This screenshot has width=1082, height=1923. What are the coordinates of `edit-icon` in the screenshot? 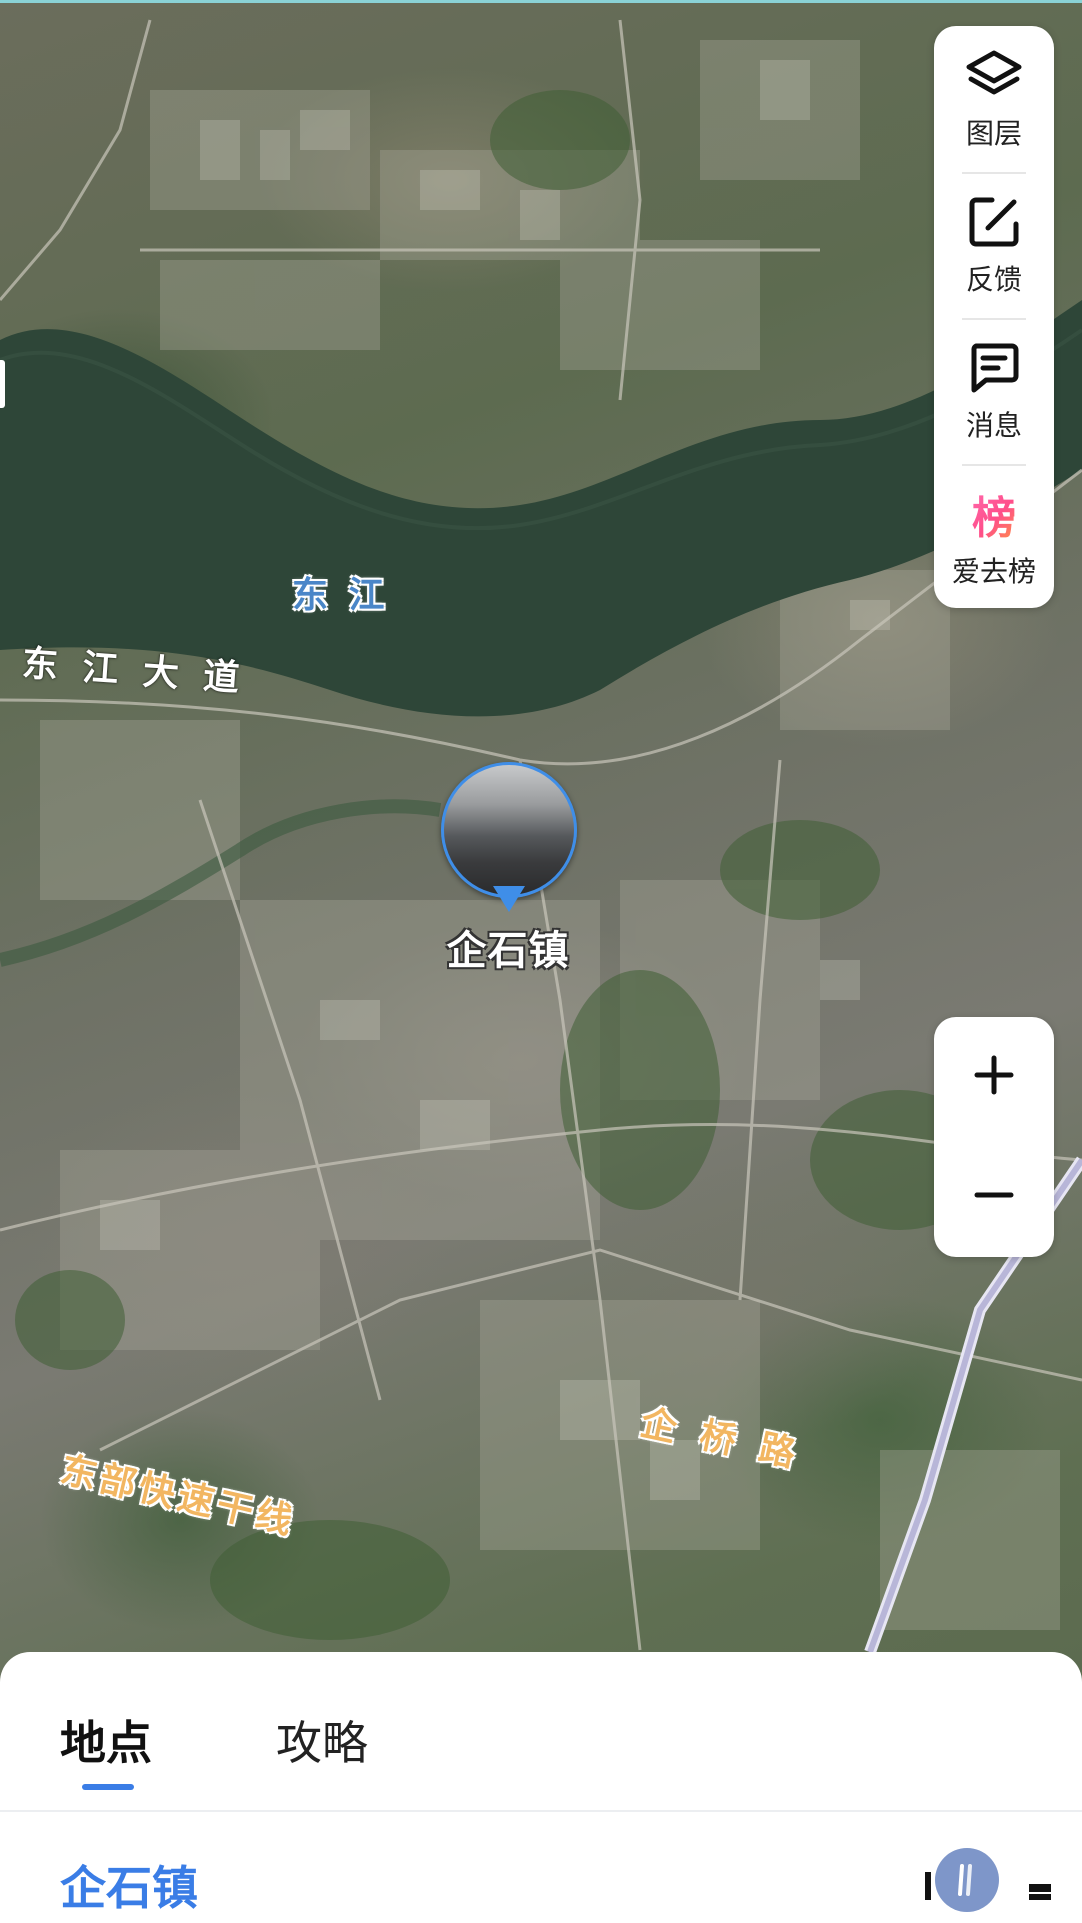 It's located at (994, 222).